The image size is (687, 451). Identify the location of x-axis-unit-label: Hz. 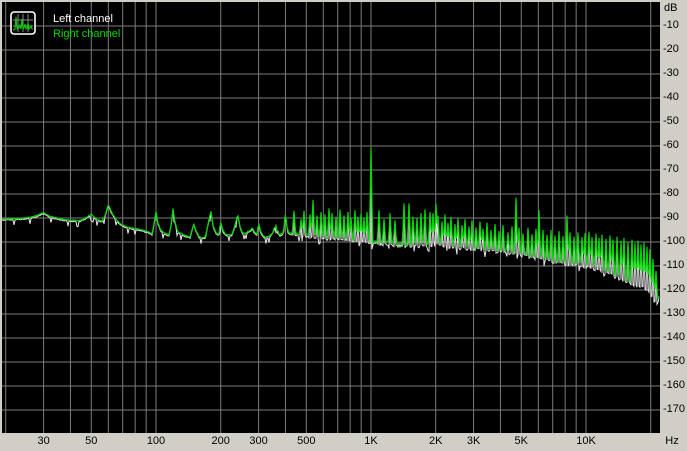
(672, 441).